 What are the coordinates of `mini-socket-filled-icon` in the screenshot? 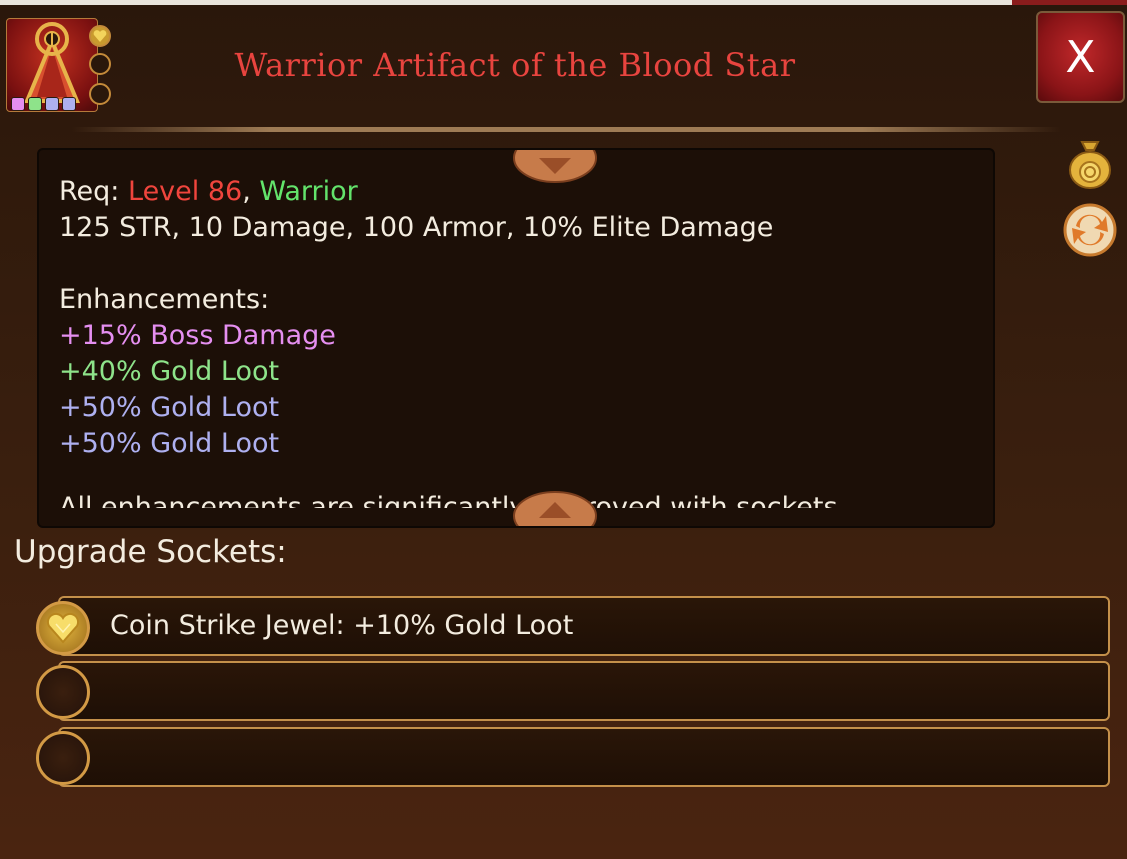 It's located at (100, 36).